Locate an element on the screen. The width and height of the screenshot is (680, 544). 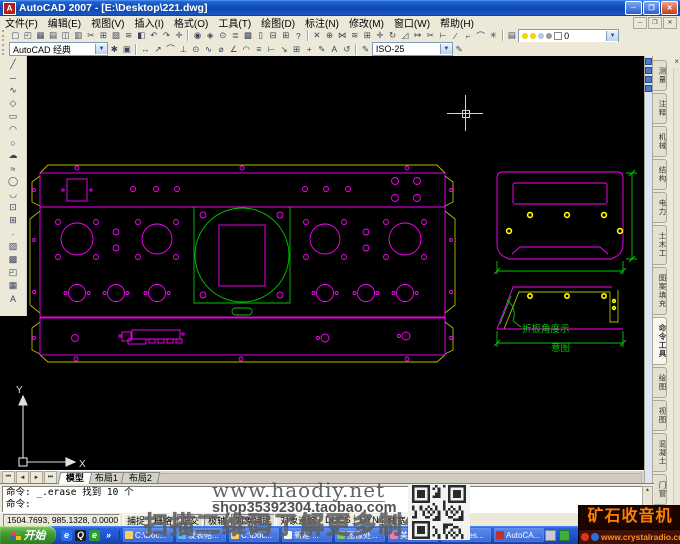
hatch-icon: ▨ is located at coordinates (13, 246).